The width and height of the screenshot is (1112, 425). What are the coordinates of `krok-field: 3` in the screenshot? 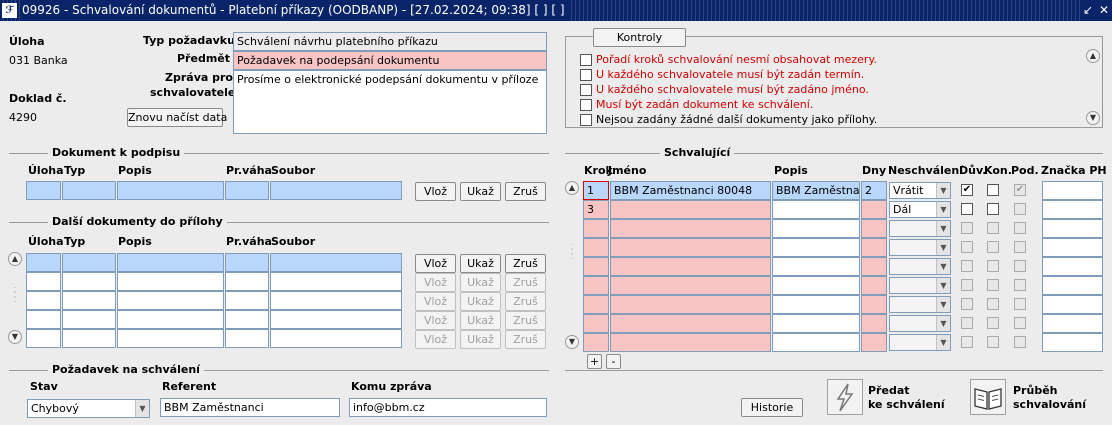 It's located at (596, 209).